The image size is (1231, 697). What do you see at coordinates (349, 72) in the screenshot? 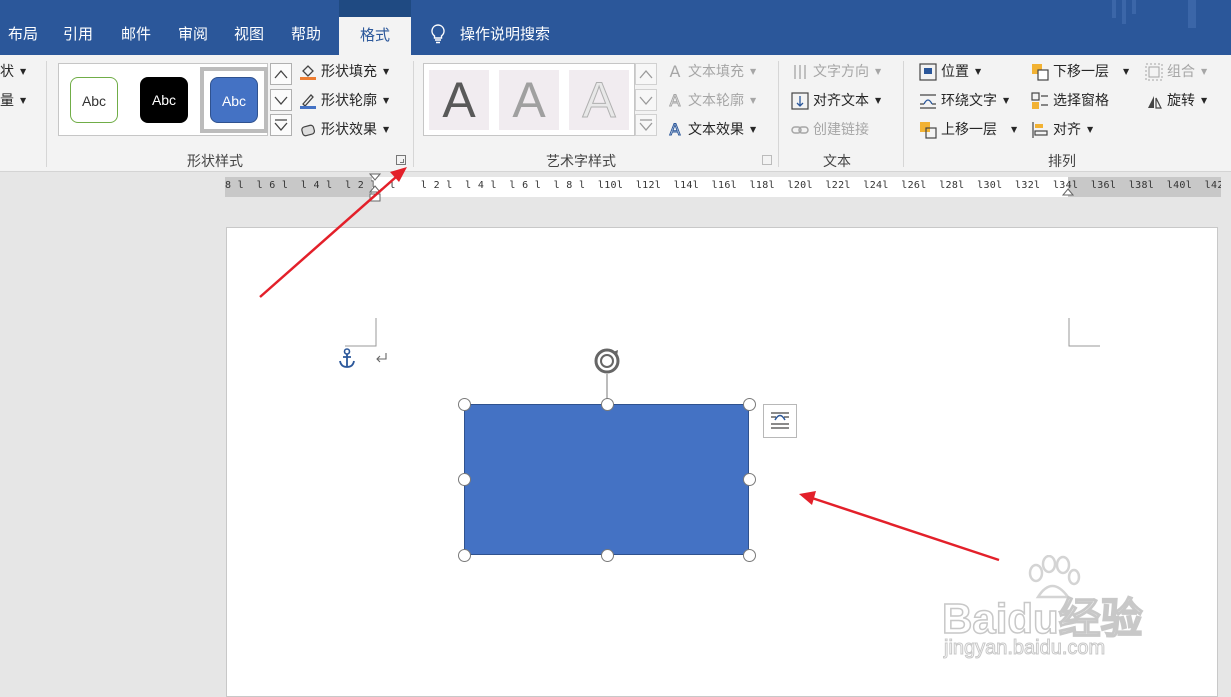
I see `shape-fill-label: 形状填充` at bounding box center [349, 72].